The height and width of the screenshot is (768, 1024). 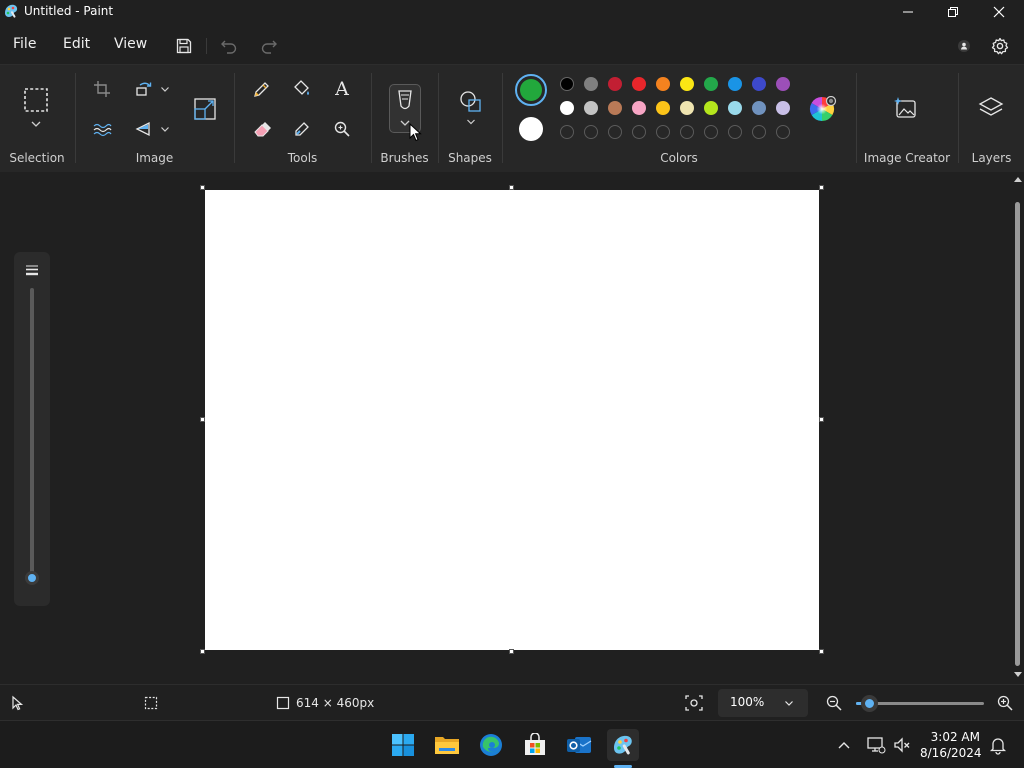 I want to click on settings-button, so click(x=1000, y=46).